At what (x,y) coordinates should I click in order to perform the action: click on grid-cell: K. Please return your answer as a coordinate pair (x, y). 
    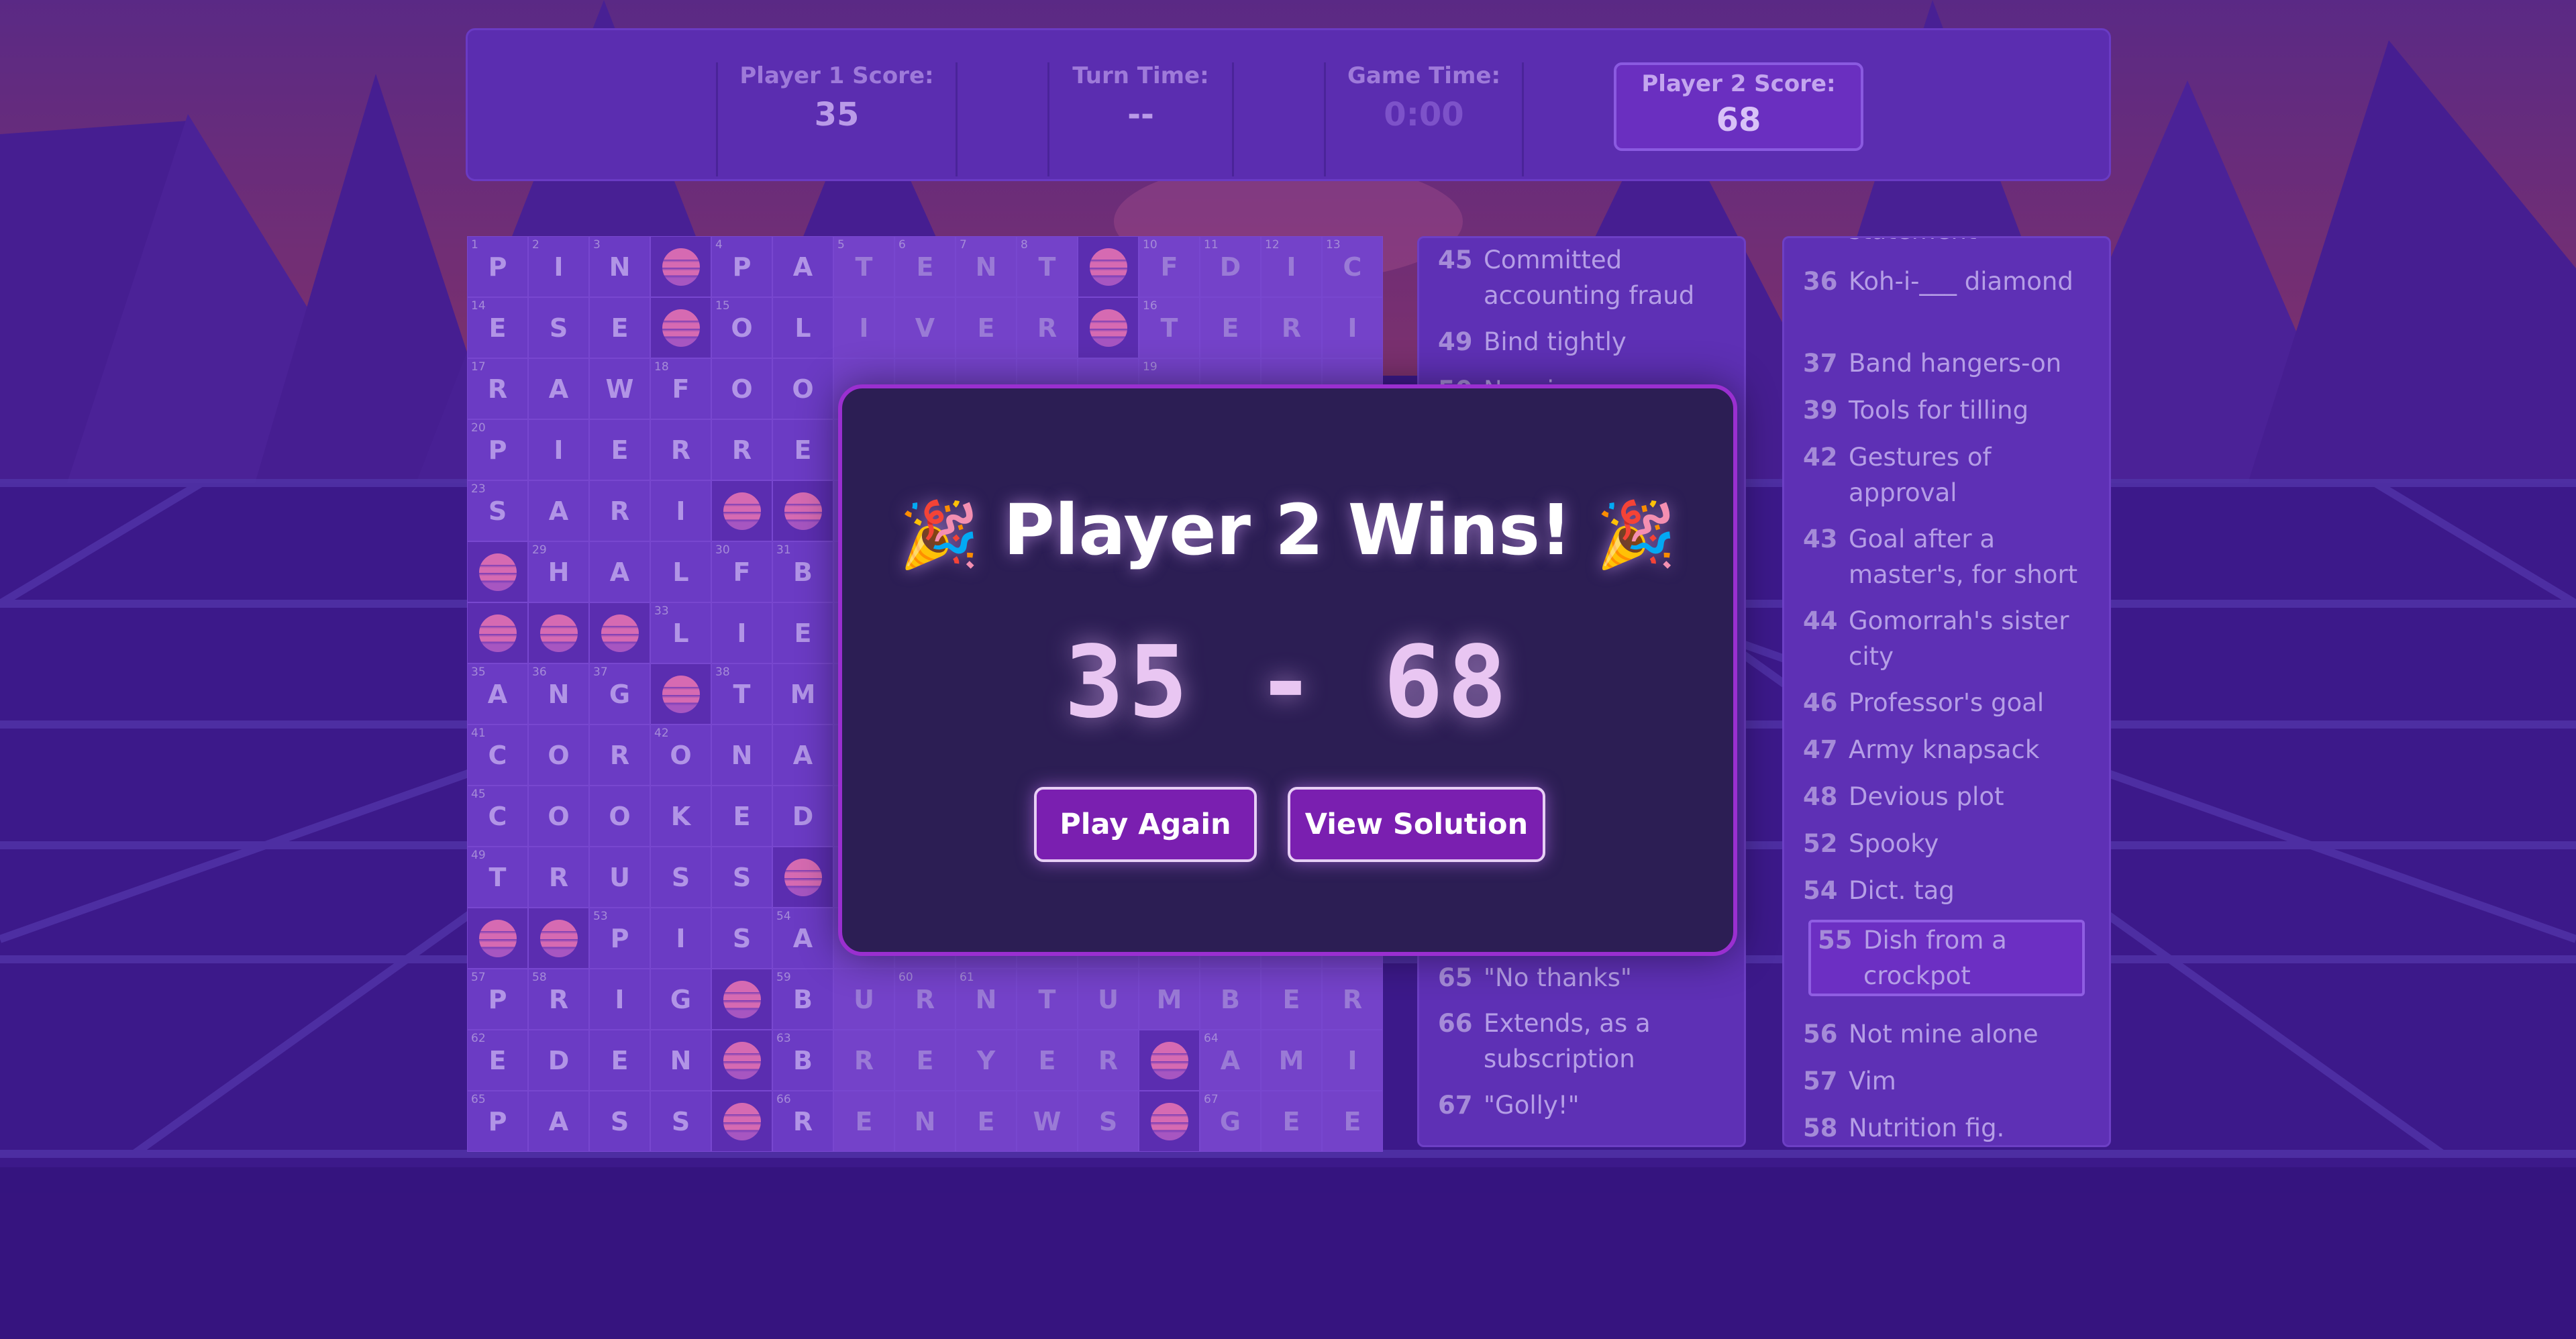
    Looking at the image, I should click on (680, 816).